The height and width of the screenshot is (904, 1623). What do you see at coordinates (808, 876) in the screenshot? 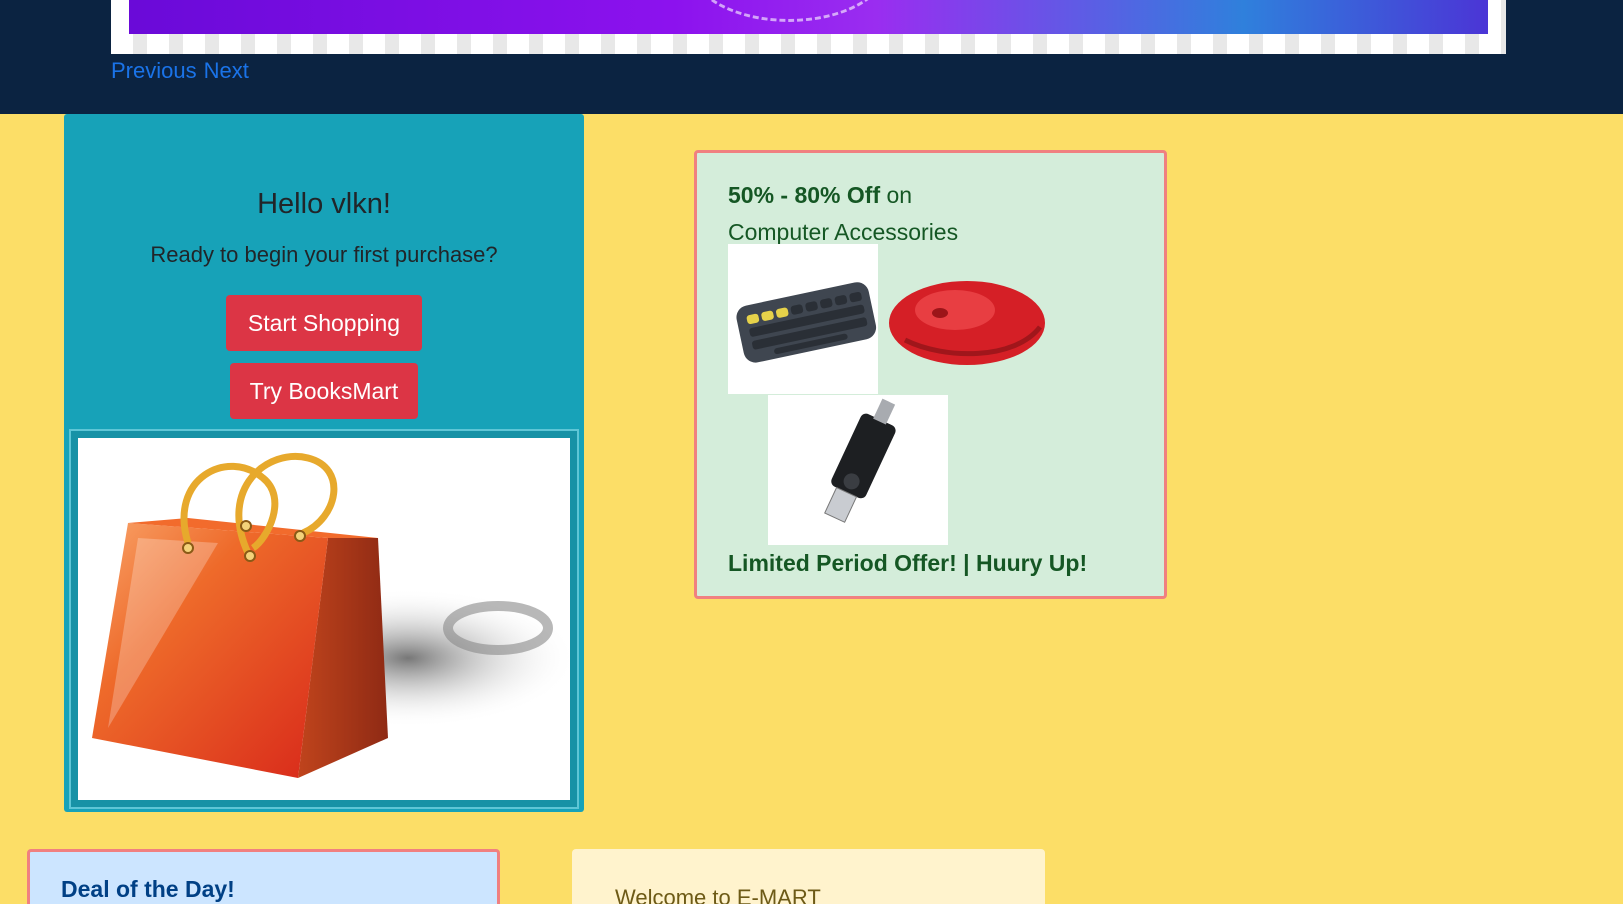
I see `welcome-emart-card: Welcome to E-MART` at bounding box center [808, 876].